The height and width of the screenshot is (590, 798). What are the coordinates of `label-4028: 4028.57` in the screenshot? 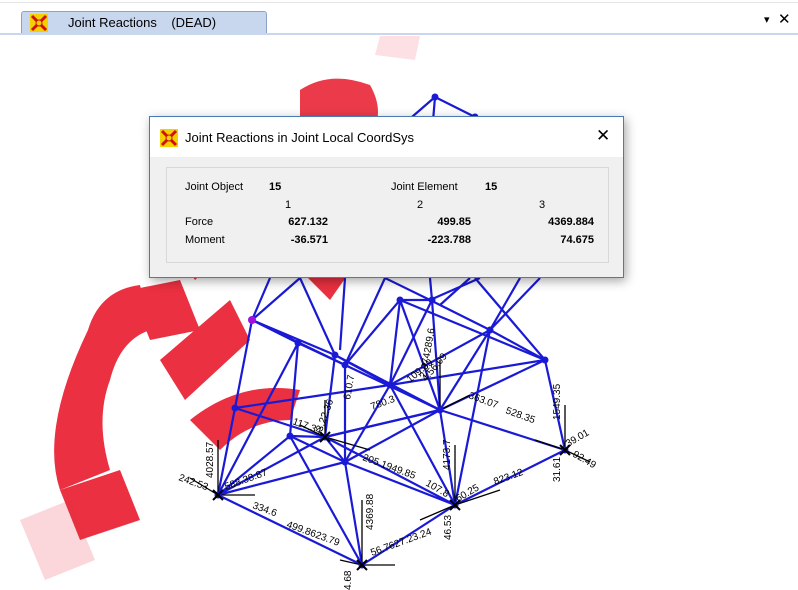 It's located at (210, 459).